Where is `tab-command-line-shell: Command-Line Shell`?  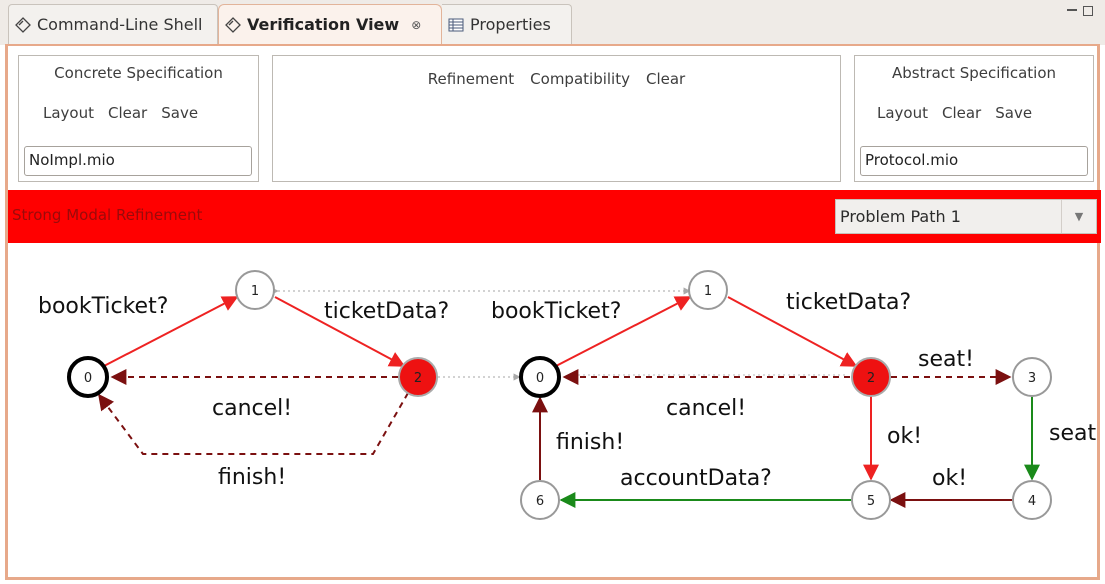 tab-command-line-shell: Command-Line Shell is located at coordinates (113, 24).